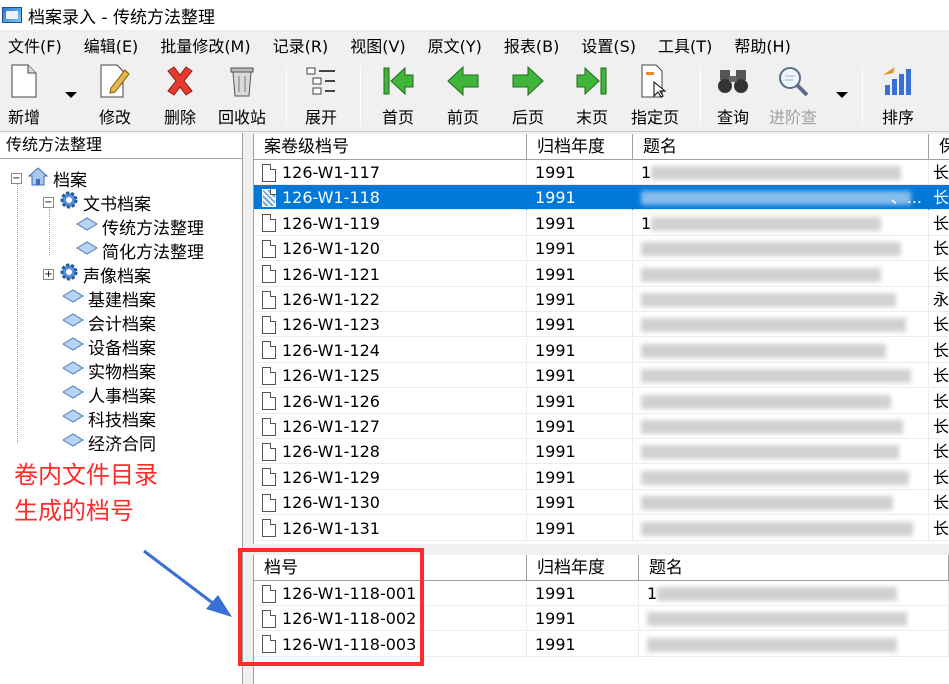 The width and height of the screenshot is (949, 684). What do you see at coordinates (601, 426) in the screenshot?
I see `table-row: 126-W1-127 1991 长` at bounding box center [601, 426].